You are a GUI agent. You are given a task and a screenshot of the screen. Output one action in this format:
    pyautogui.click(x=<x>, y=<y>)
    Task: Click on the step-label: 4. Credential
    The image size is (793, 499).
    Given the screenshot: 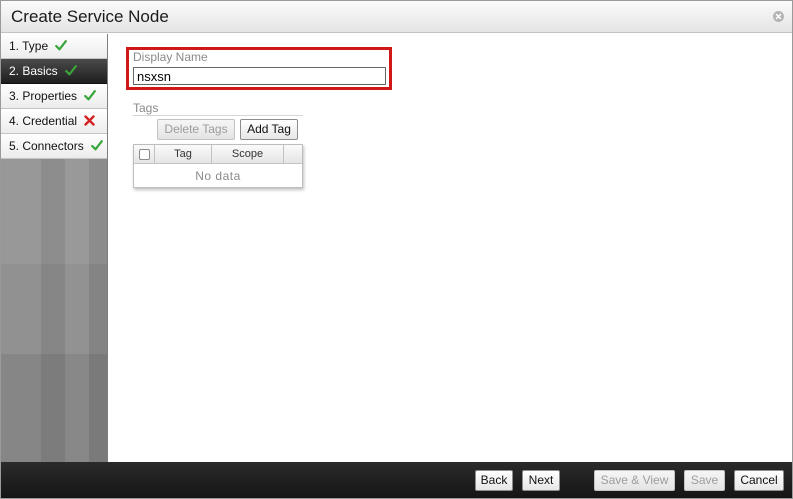 What is the action you would take?
    pyautogui.click(x=43, y=121)
    